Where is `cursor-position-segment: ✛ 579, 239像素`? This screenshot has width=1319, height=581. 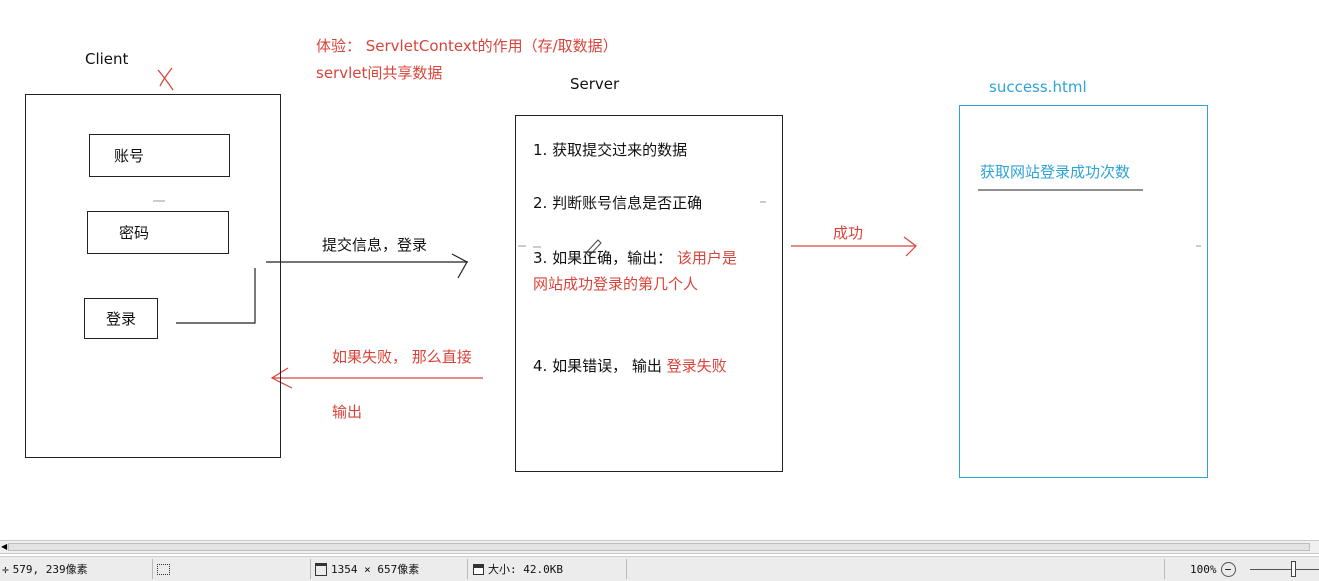 cursor-position-segment: ✛ 579, 239像素 is located at coordinates (45, 569).